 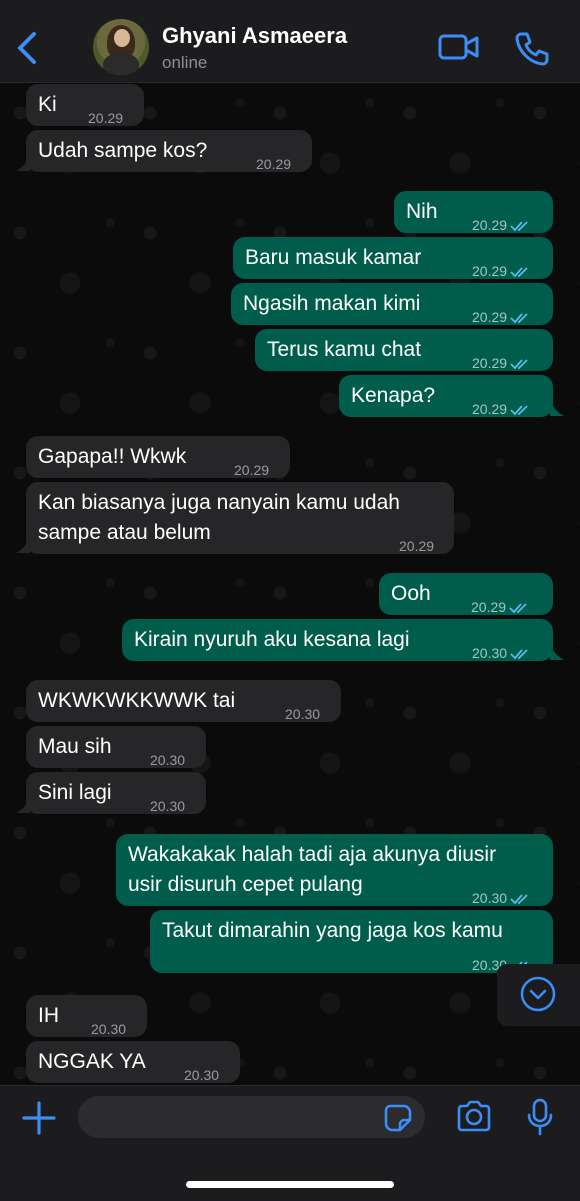 I want to click on message-text: Udah sampe kos?, so click(x=123, y=150).